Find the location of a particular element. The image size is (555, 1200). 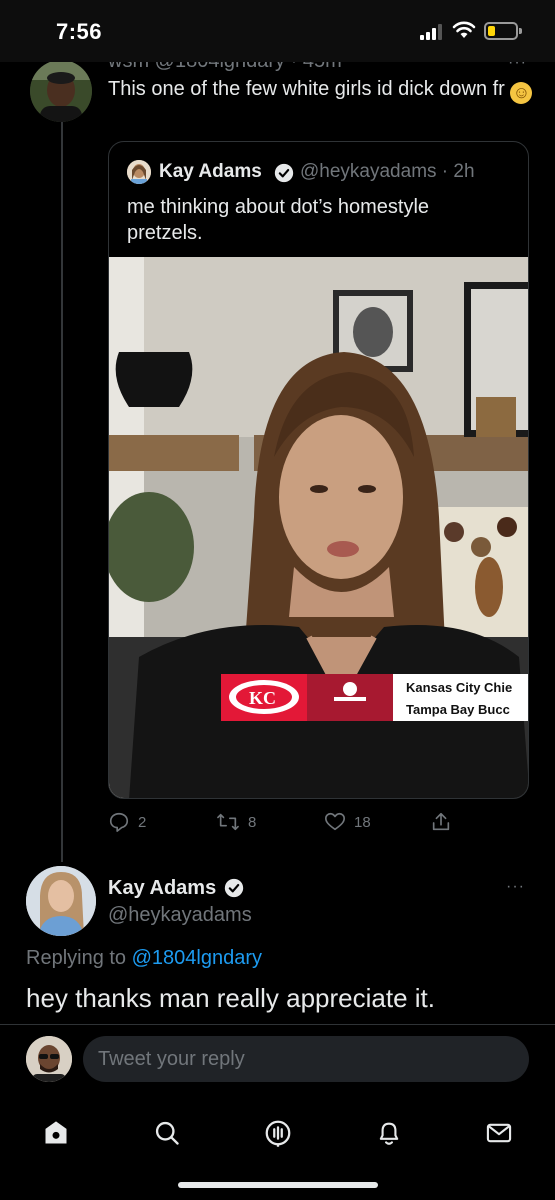

heart-icon is located at coordinates (335, 821).